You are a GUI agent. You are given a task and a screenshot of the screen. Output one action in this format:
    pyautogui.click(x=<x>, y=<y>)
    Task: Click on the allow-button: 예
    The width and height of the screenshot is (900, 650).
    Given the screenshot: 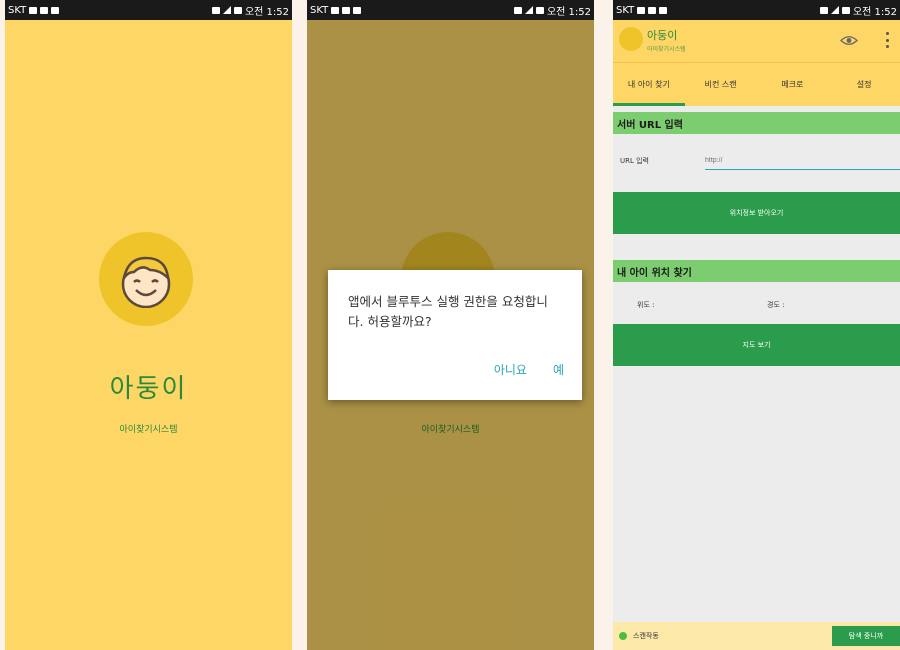 What is the action you would take?
    pyautogui.click(x=558, y=369)
    